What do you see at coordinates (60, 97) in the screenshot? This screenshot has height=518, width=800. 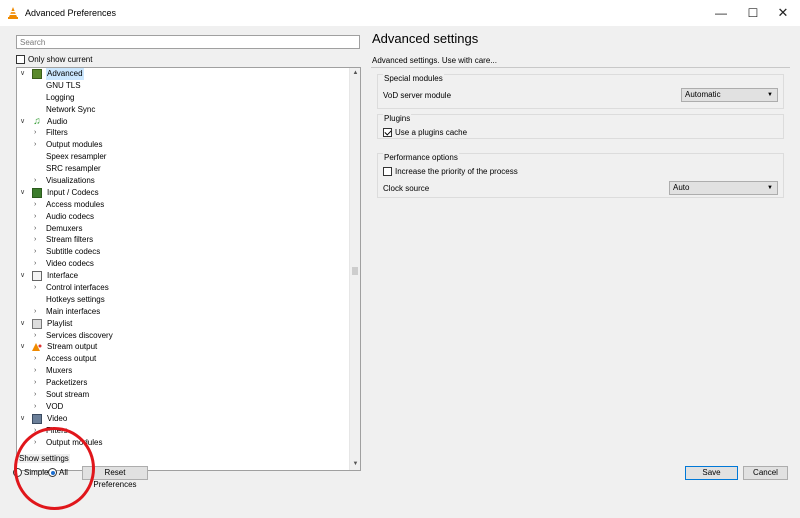 I see `tree-item-label: Logging` at bounding box center [60, 97].